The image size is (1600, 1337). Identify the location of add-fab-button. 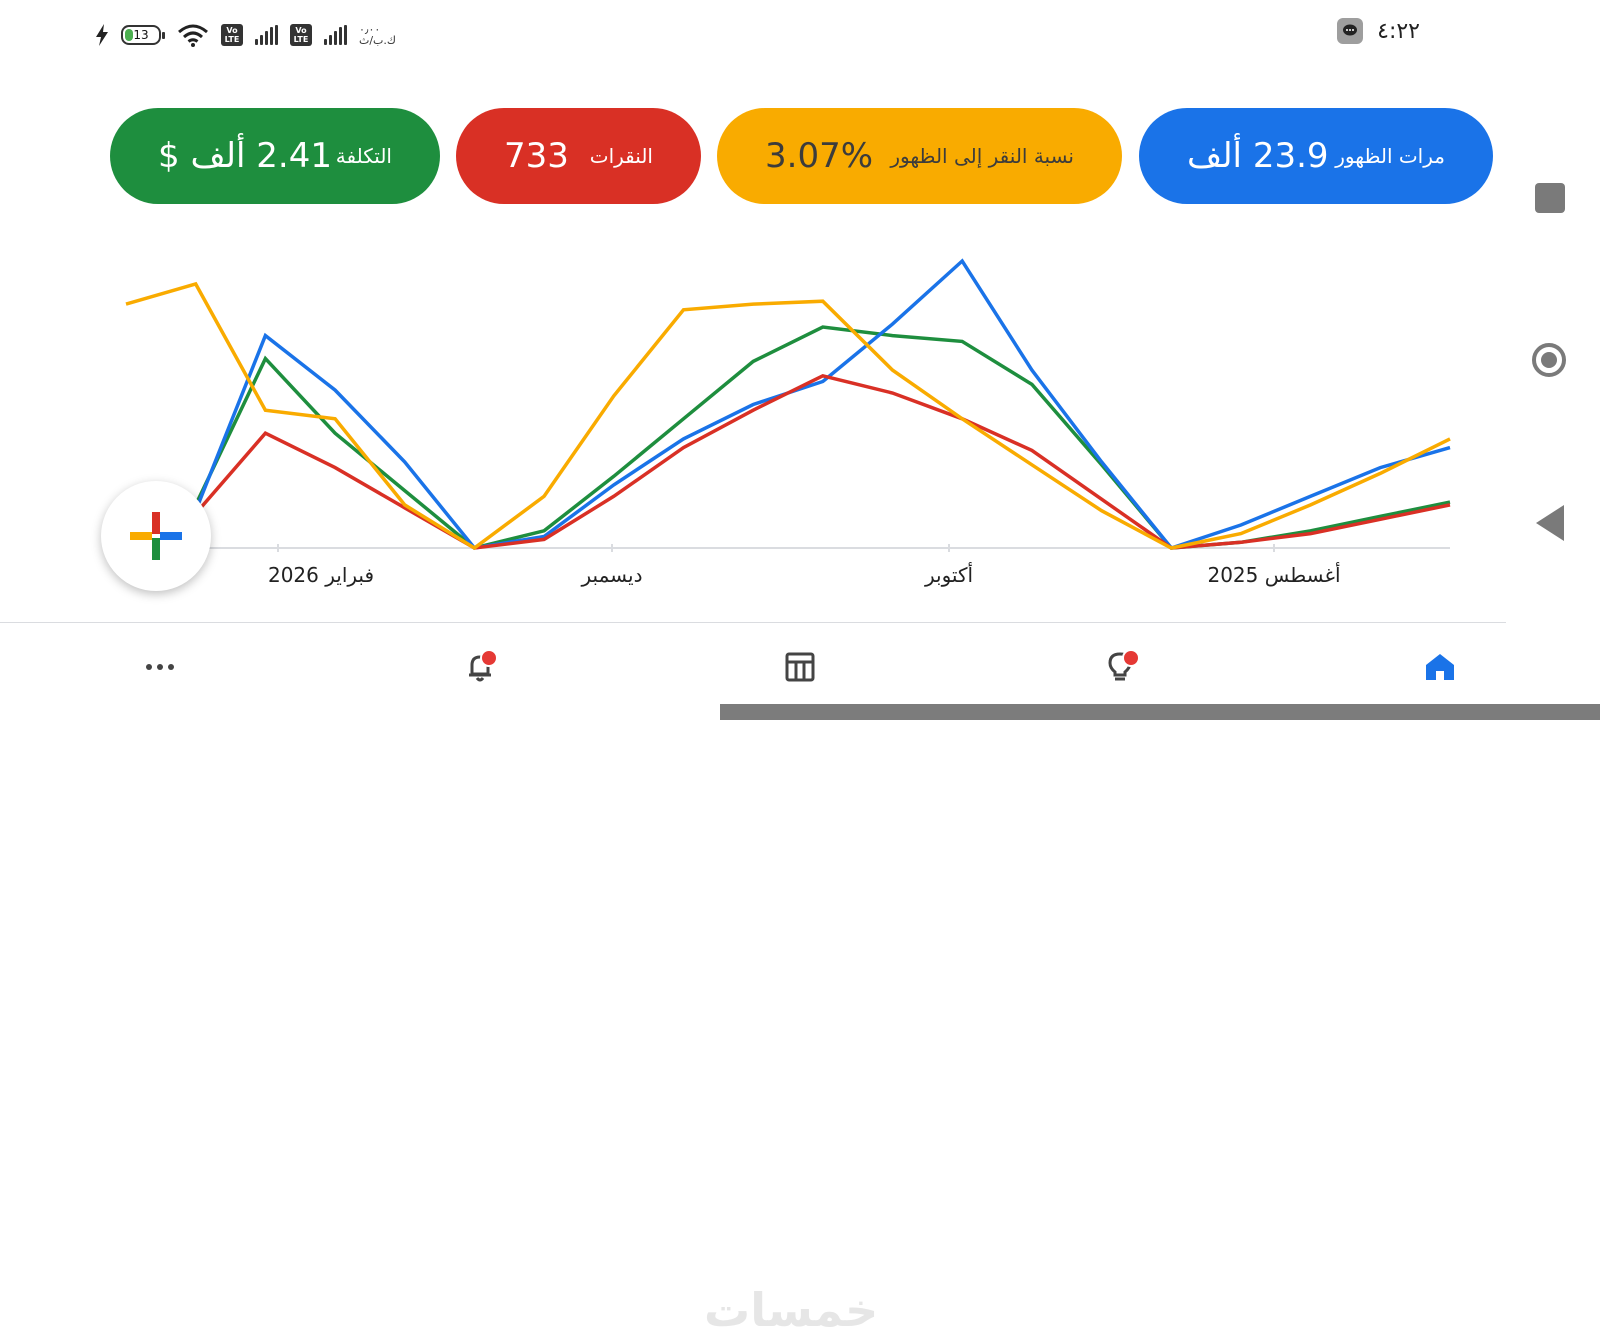
(156, 536).